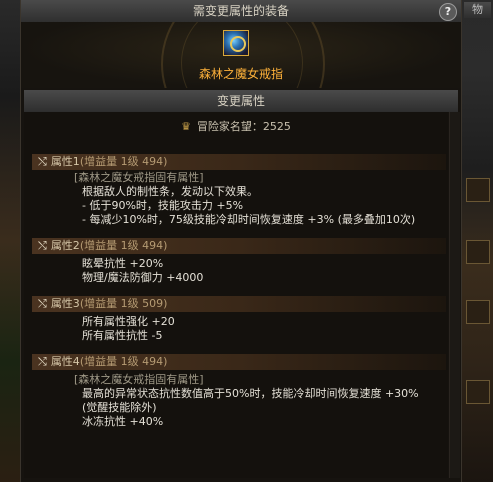  I want to click on scrollbar, so click(454, 295).